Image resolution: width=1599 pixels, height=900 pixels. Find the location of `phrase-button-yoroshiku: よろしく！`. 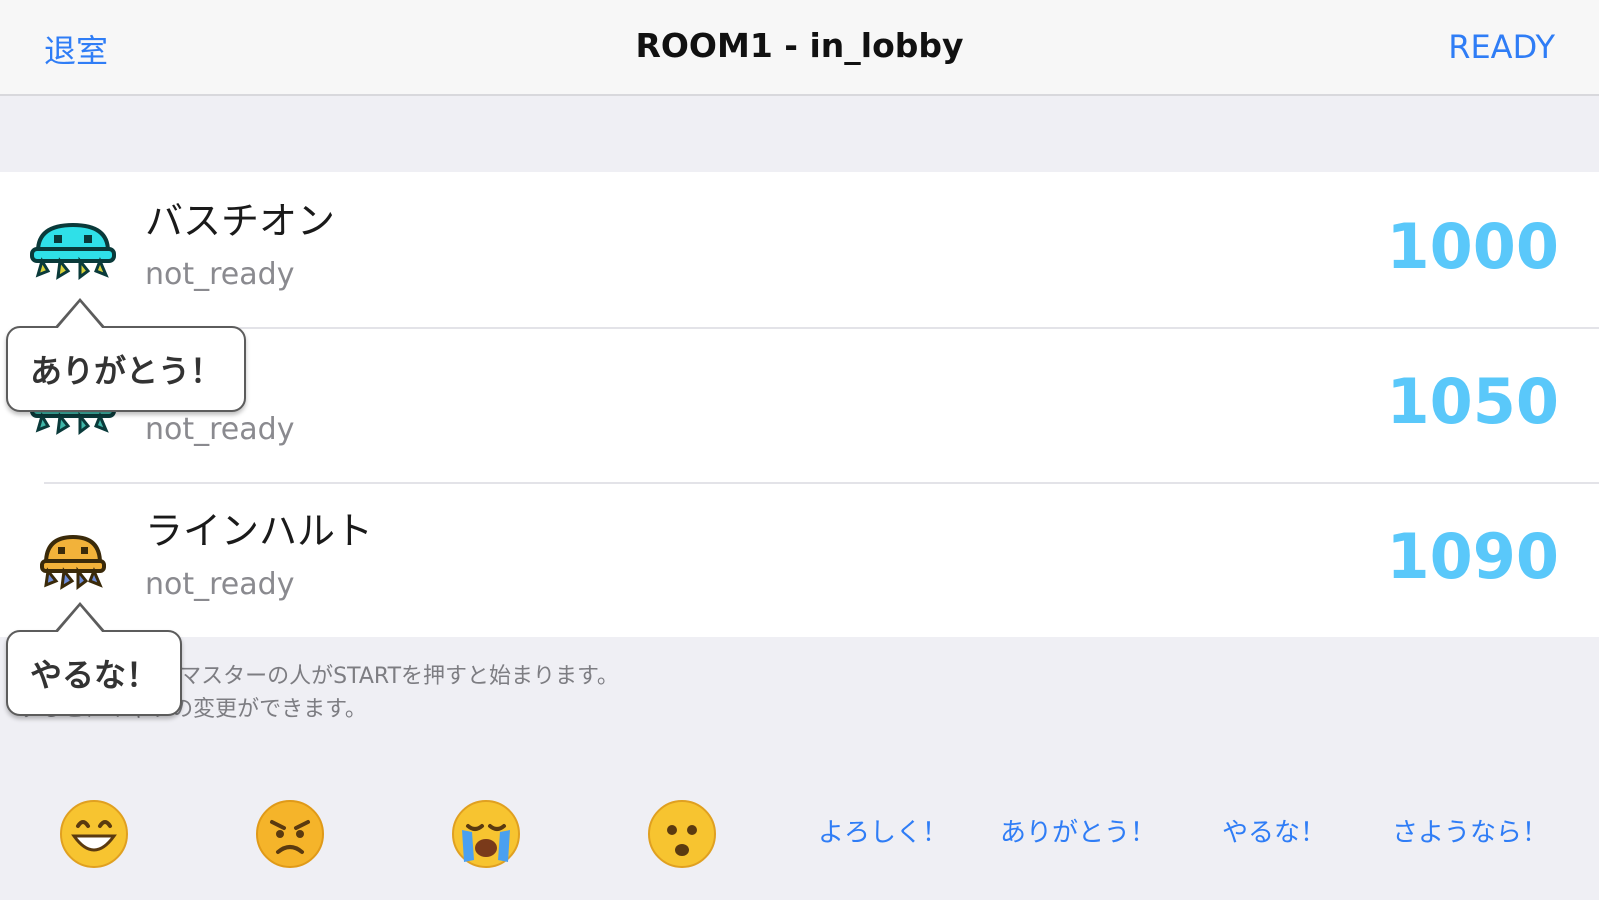

phrase-button-yoroshiku: よろしく！ is located at coordinates (883, 830).